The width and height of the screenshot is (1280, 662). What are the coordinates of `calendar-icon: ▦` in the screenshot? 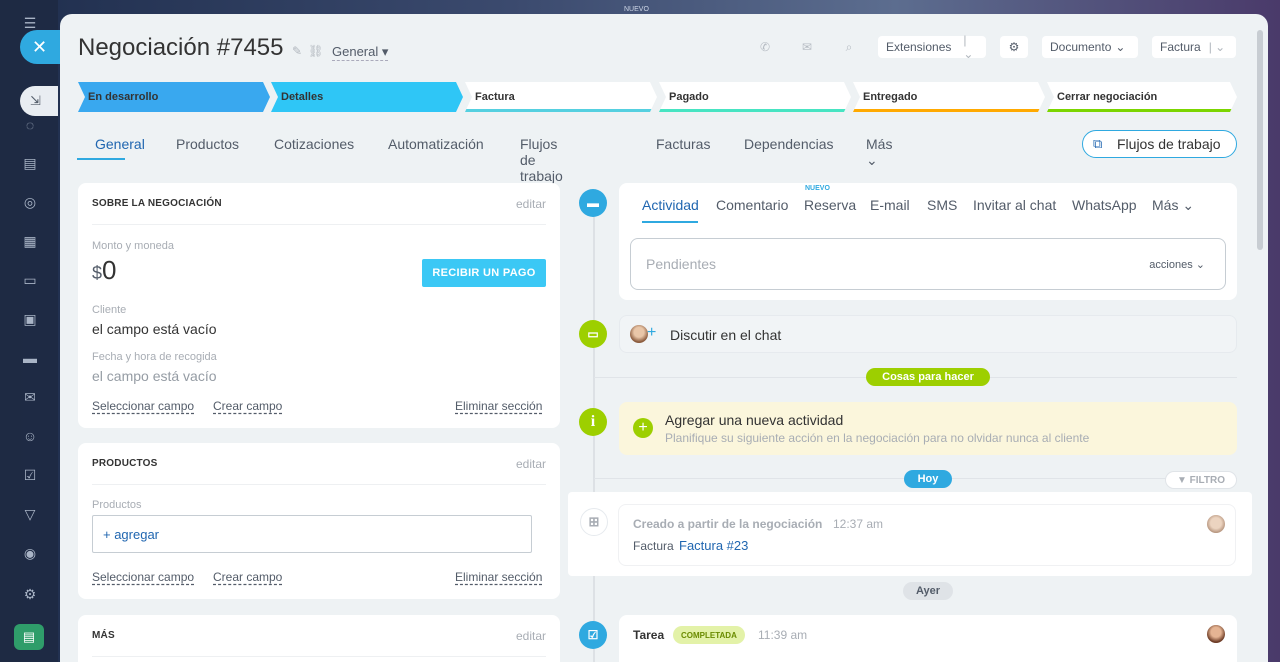 It's located at (30, 241).